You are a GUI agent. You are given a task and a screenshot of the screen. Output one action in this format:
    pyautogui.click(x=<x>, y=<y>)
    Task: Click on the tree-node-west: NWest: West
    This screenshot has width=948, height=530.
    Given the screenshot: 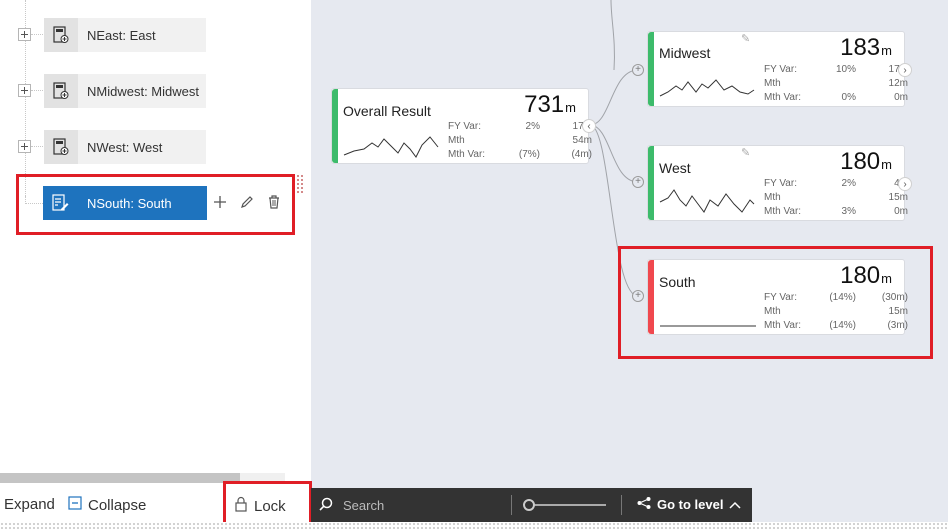 What is the action you would take?
    pyautogui.click(x=125, y=147)
    